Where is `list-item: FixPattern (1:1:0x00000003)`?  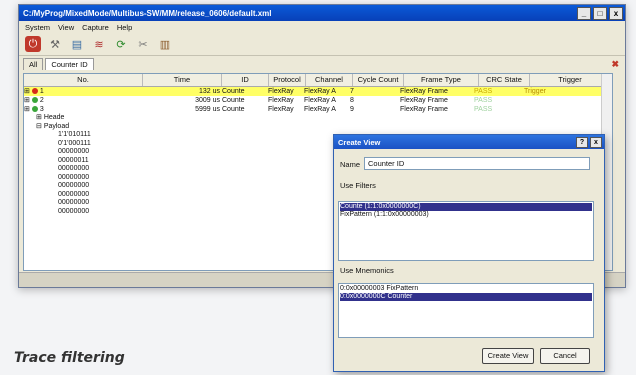
list-item: FixPattern (1:1:0x00000003) is located at coordinates (466, 215).